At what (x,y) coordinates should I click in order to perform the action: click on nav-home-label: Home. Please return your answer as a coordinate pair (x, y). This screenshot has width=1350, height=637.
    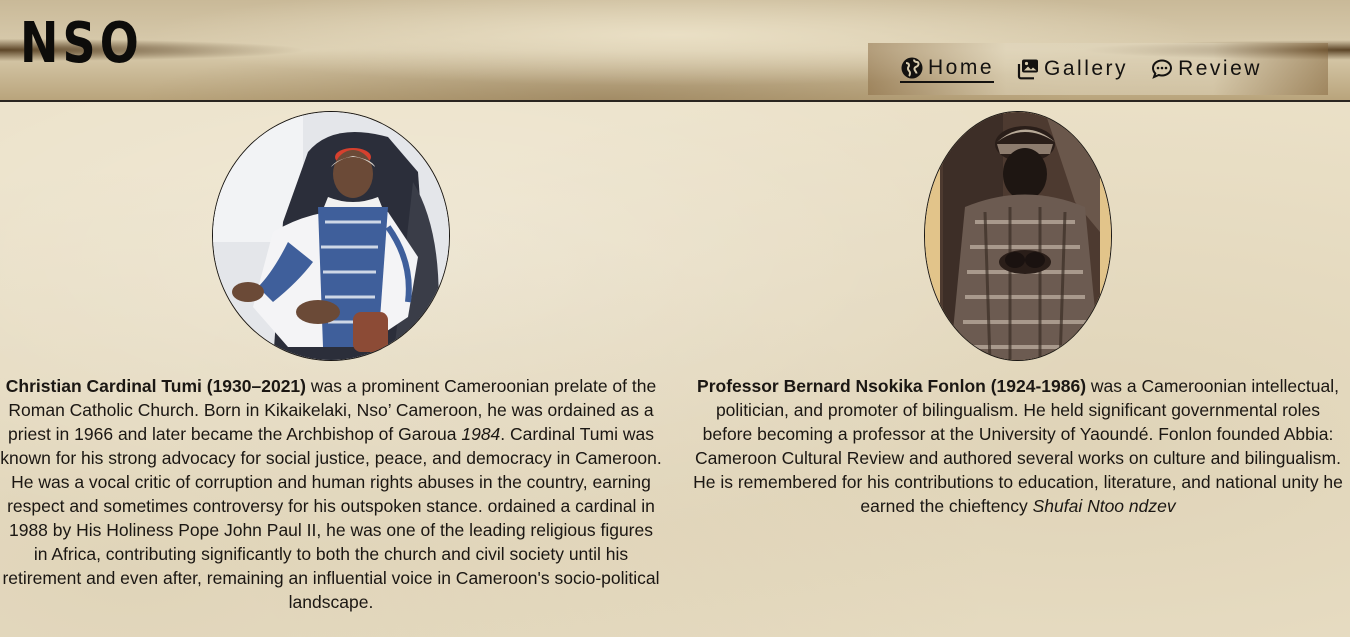
    Looking at the image, I should click on (961, 67).